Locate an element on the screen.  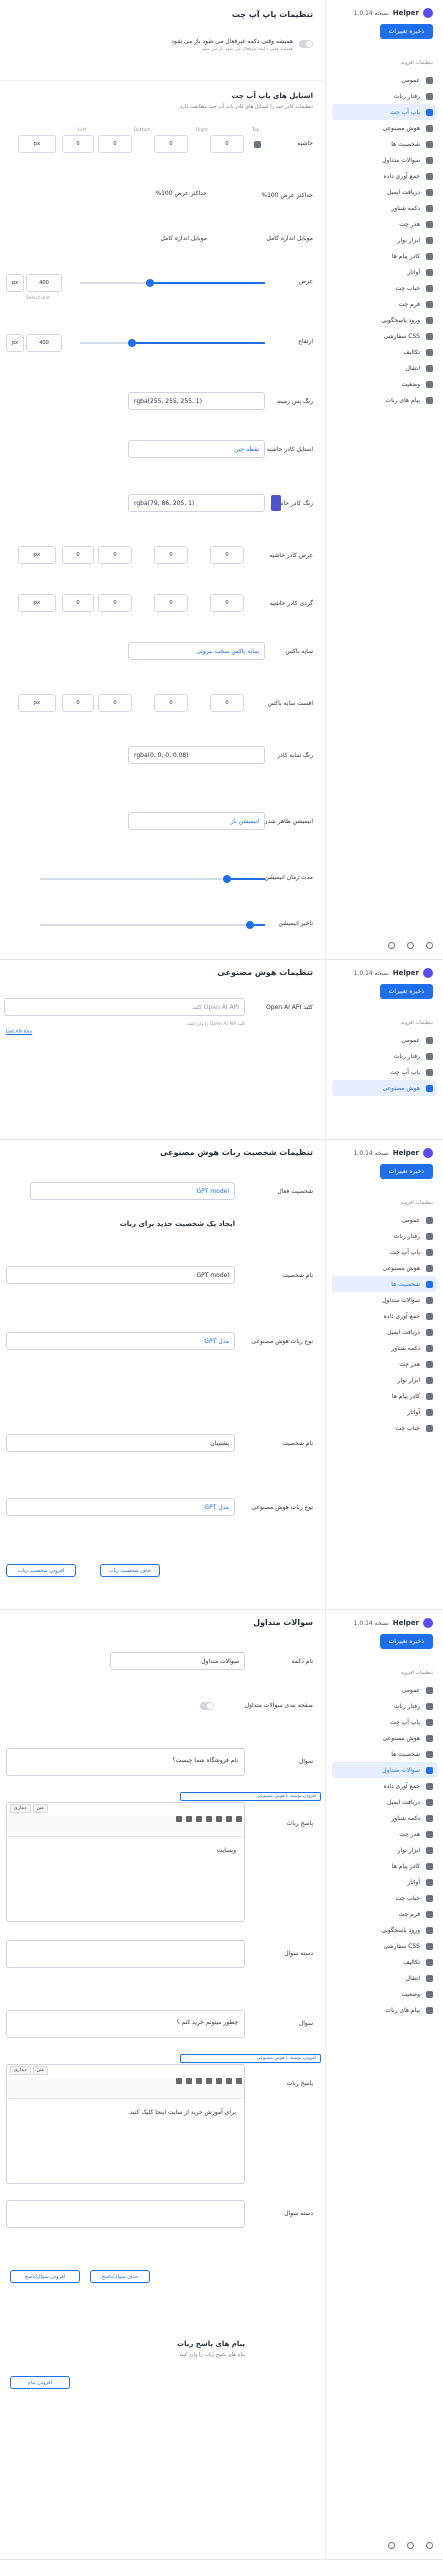
always-open-toggle is located at coordinates (306, 44).